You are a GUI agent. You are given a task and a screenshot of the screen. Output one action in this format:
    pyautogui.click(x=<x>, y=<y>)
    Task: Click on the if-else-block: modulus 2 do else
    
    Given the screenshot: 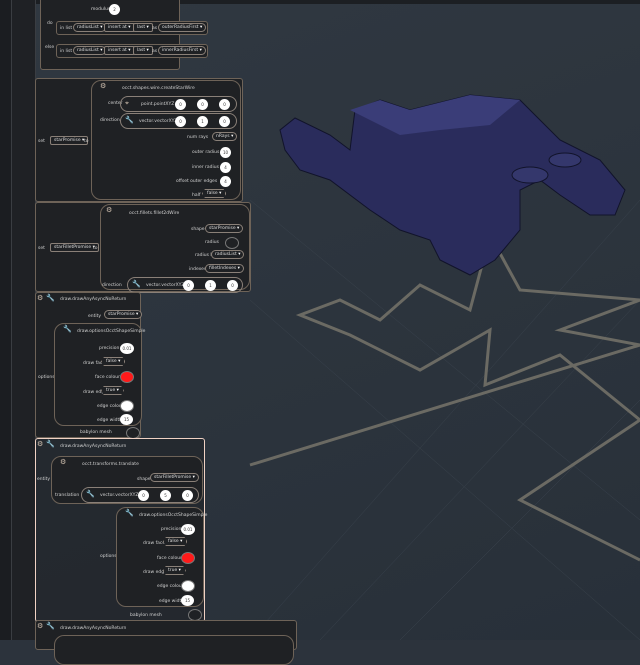 What is the action you would take?
    pyautogui.click(x=110, y=35)
    